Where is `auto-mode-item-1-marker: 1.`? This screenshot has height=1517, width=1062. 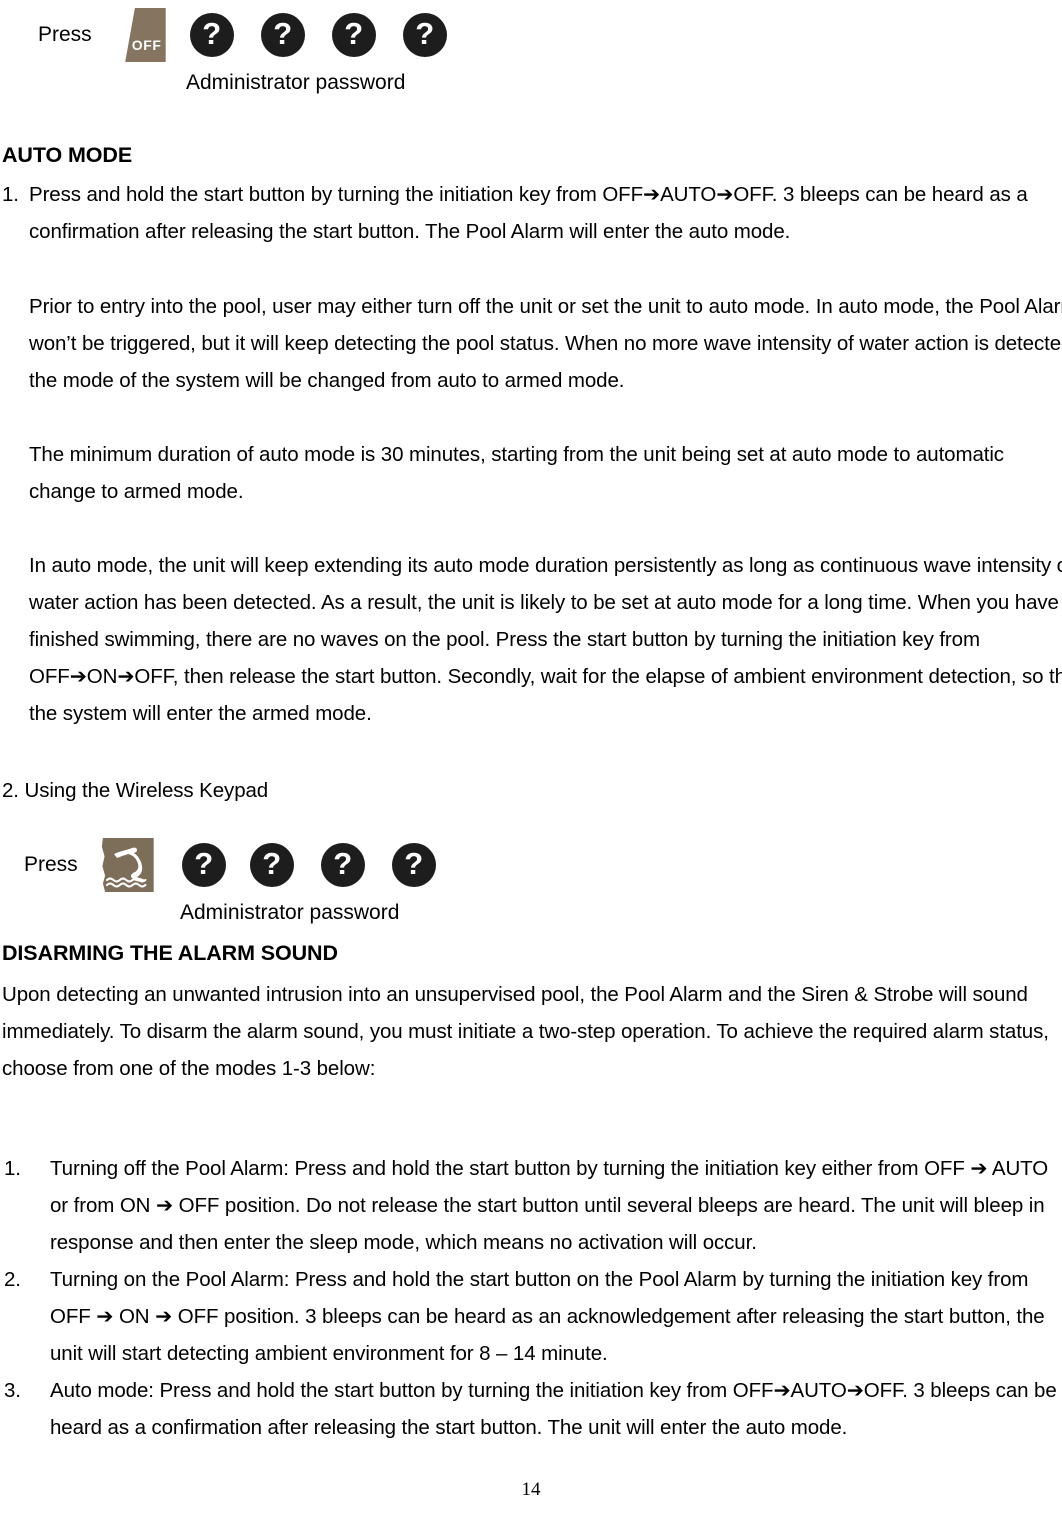 auto-mode-item-1-marker: 1. is located at coordinates (10, 194).